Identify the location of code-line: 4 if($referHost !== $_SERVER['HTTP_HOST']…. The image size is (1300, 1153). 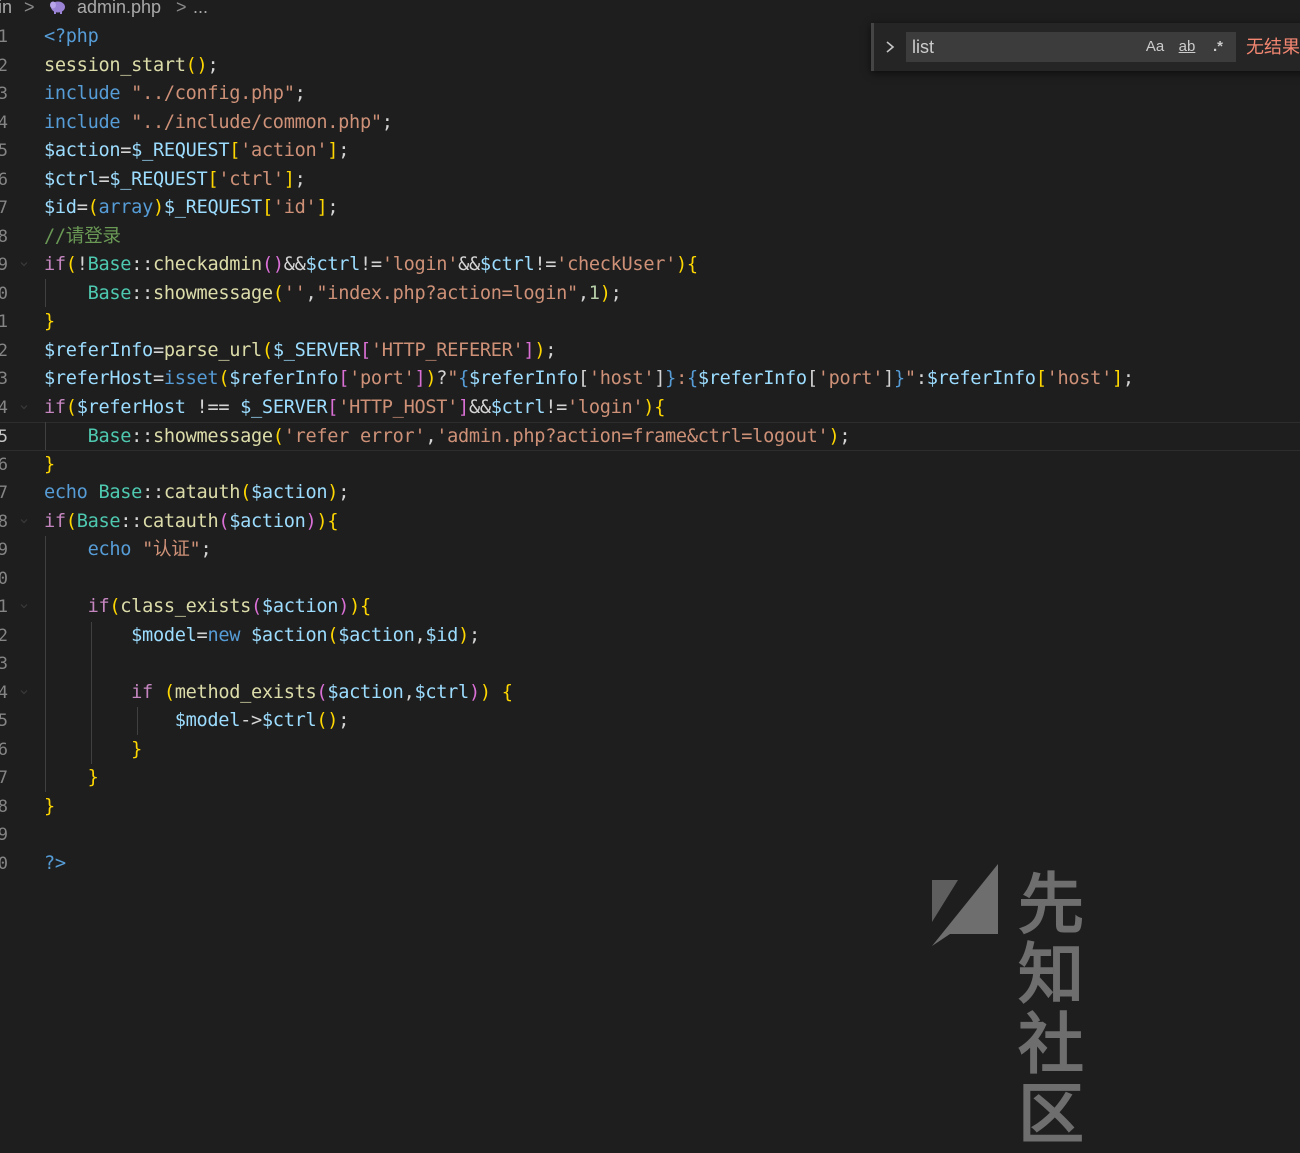
(650, 408).